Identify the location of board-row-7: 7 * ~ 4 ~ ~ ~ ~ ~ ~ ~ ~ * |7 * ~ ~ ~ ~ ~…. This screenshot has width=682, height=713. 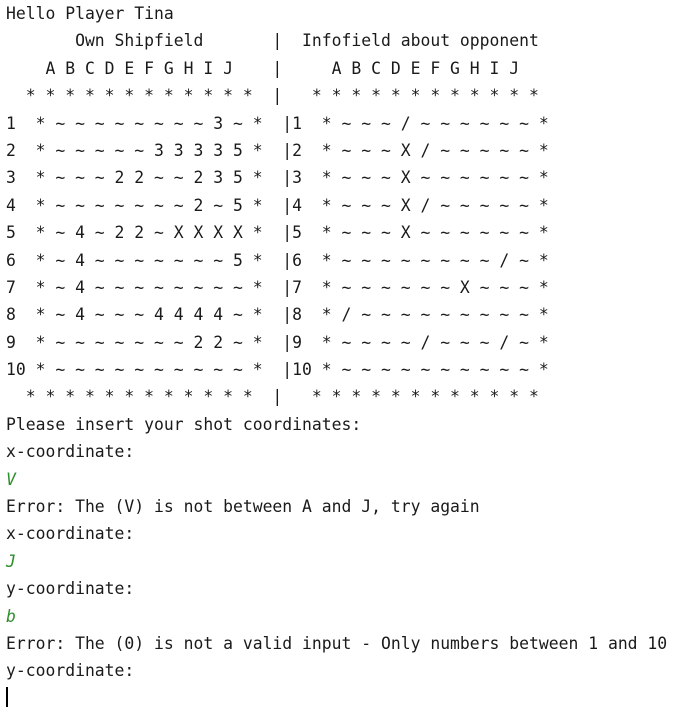
(277, 287).